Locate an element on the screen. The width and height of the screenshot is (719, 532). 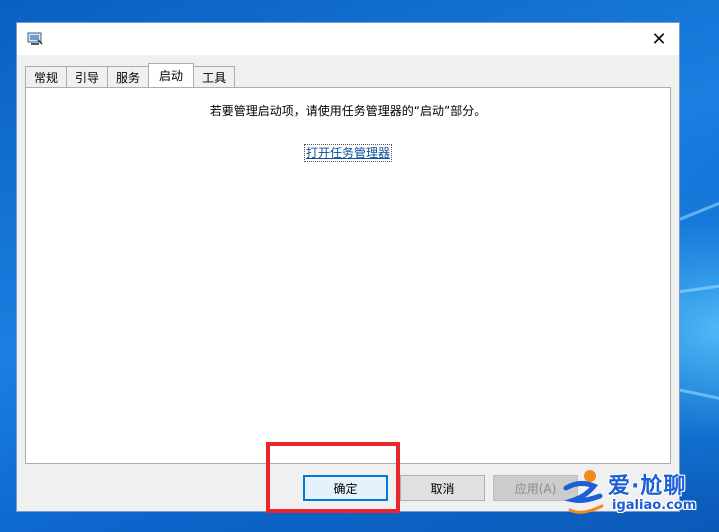
annotation-highlight-box is located at coordinates (333, 477).